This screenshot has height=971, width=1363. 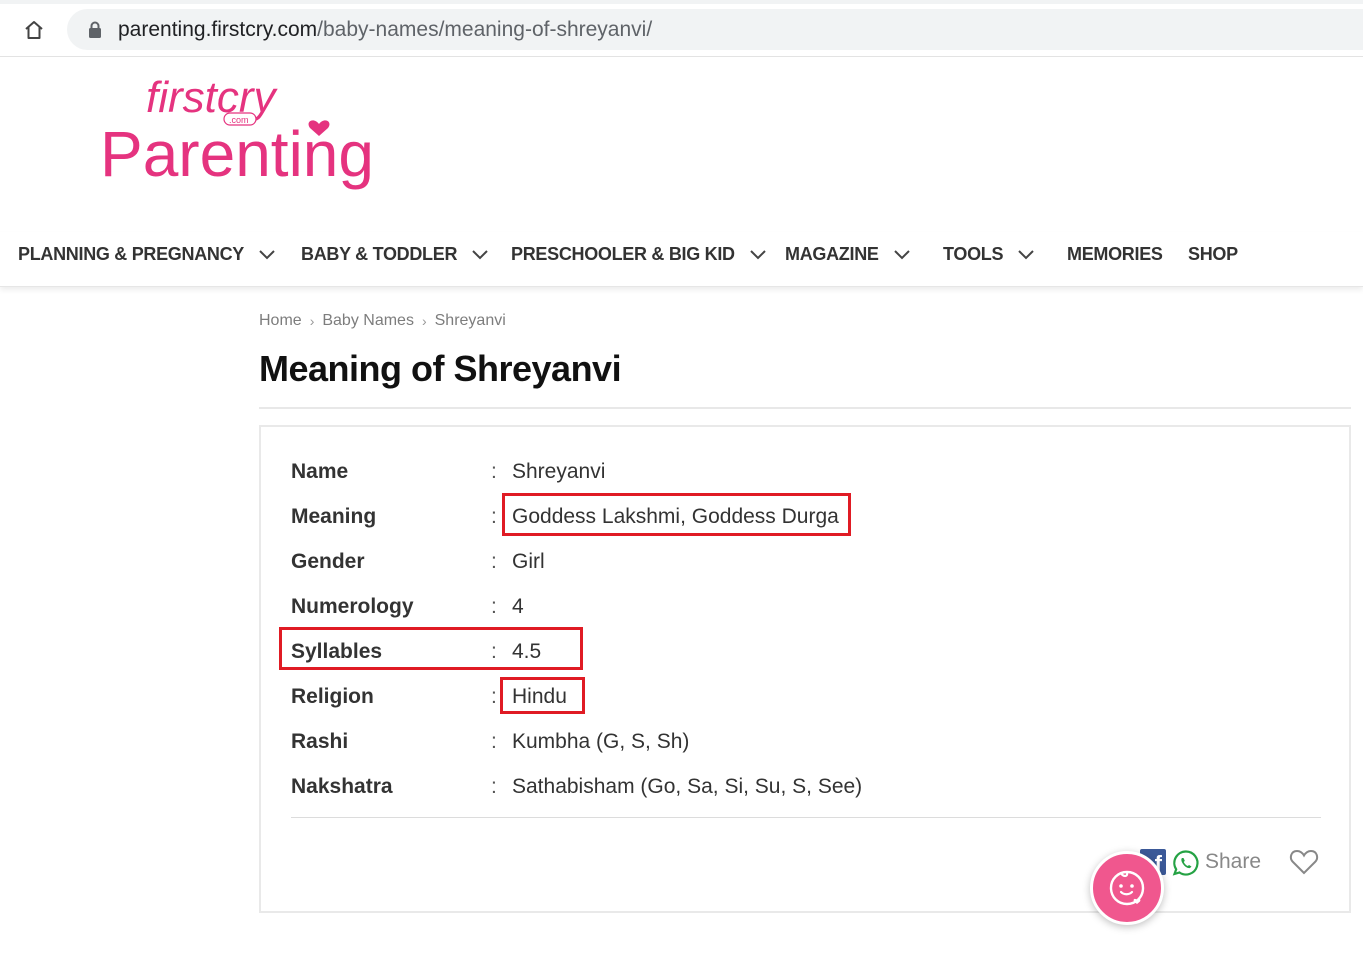 What do you see at coordinates (1186, 863) in the screenshot?
I see `whatsapp-icon` at bounding box center [1186, 863].